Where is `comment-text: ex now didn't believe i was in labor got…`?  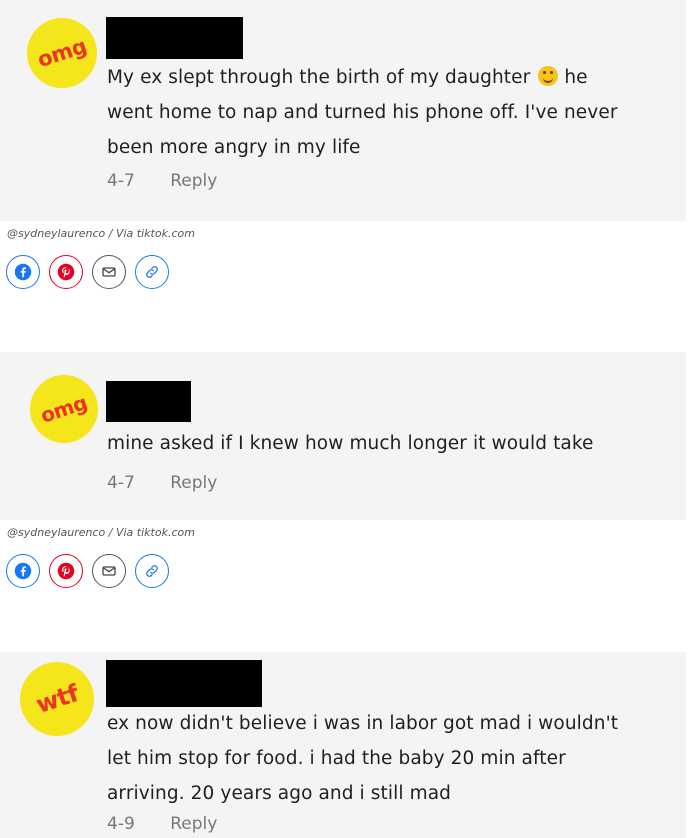
comment-text: ex now didn't believe i was in labor got… is located at coordinates (362, 758).